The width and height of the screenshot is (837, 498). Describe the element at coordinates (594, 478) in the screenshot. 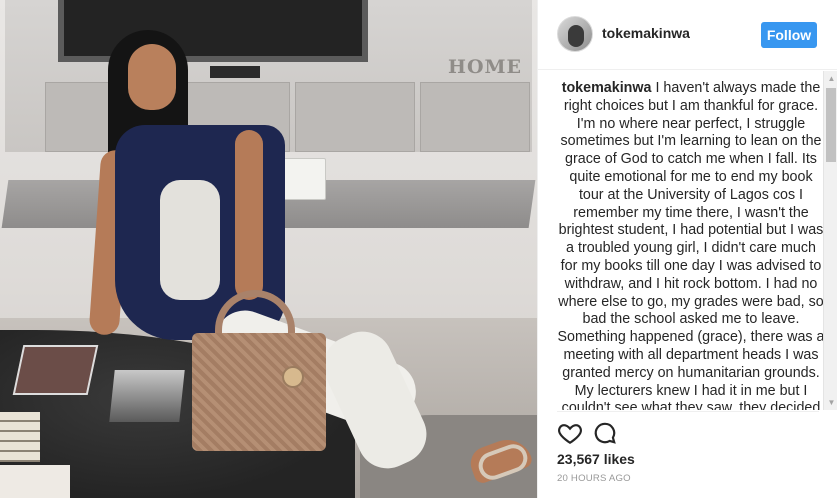

I see `post-timestamp: 20 HOURS AGO` at that location.